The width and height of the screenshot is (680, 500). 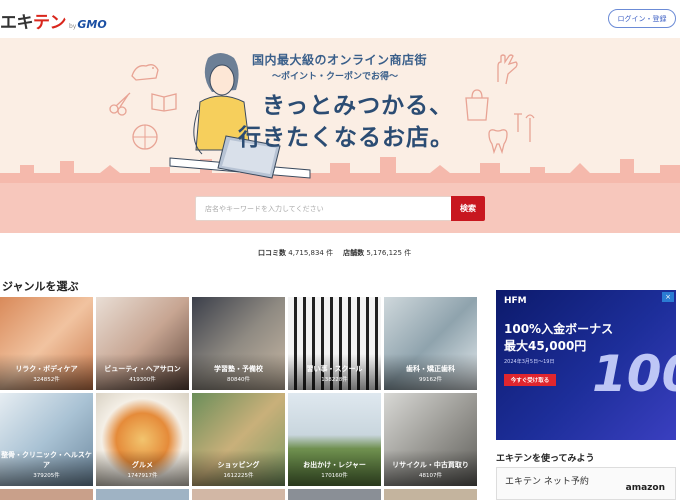 I want to click on hand-icon, so click(x=507, y=69).